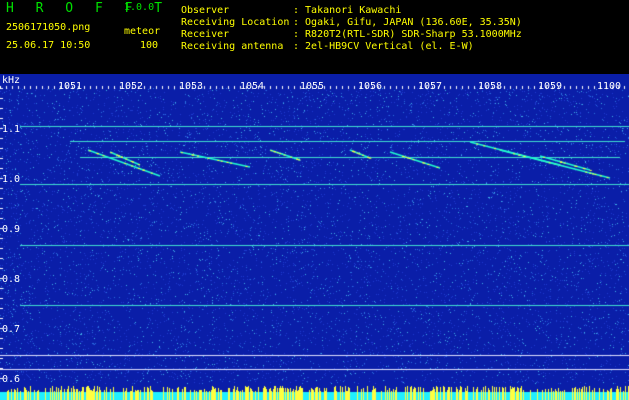  I want to click on y-tick-0.7: 0.7, so click(11, 329).